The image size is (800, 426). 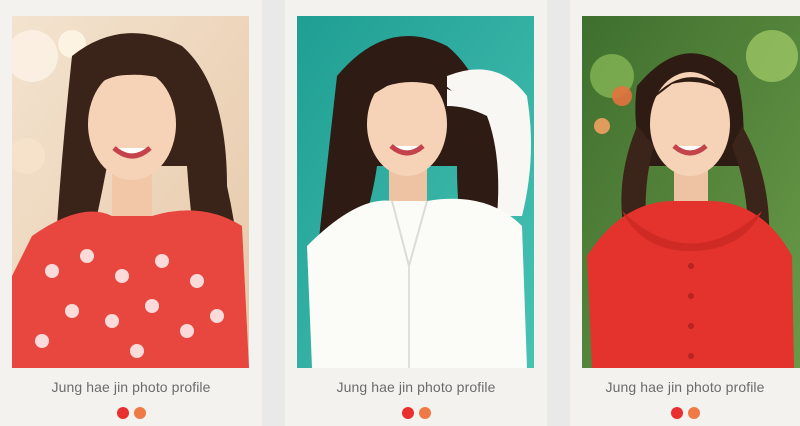 I want to click on profile-caption-2: Jung hae jin photo profile, so click(x=416, y=387).